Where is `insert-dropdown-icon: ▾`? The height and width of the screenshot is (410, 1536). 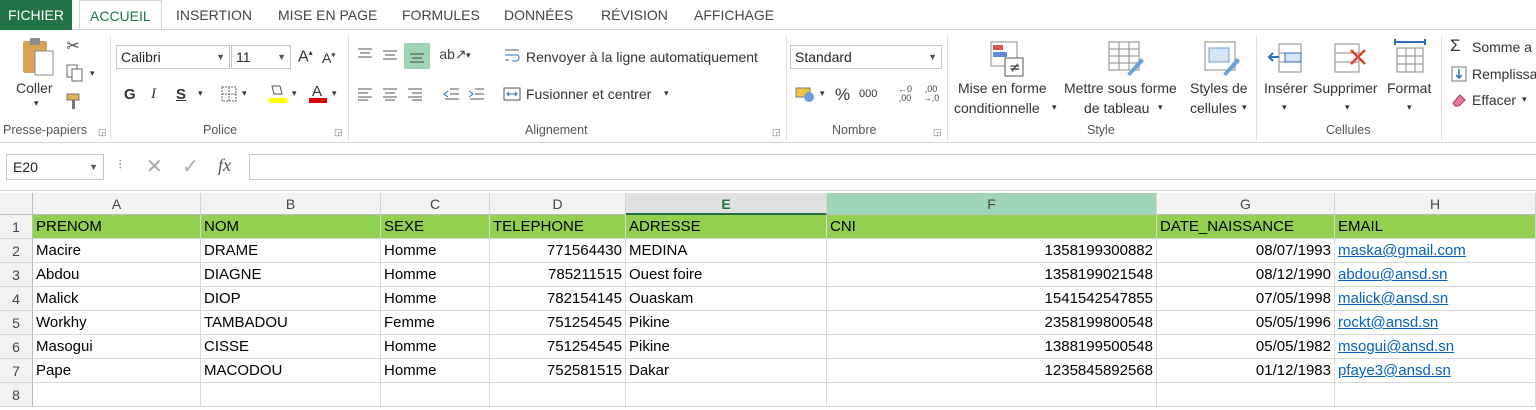
insert-dropdown-icon: ▾ is located at coordinates (1284, 107).